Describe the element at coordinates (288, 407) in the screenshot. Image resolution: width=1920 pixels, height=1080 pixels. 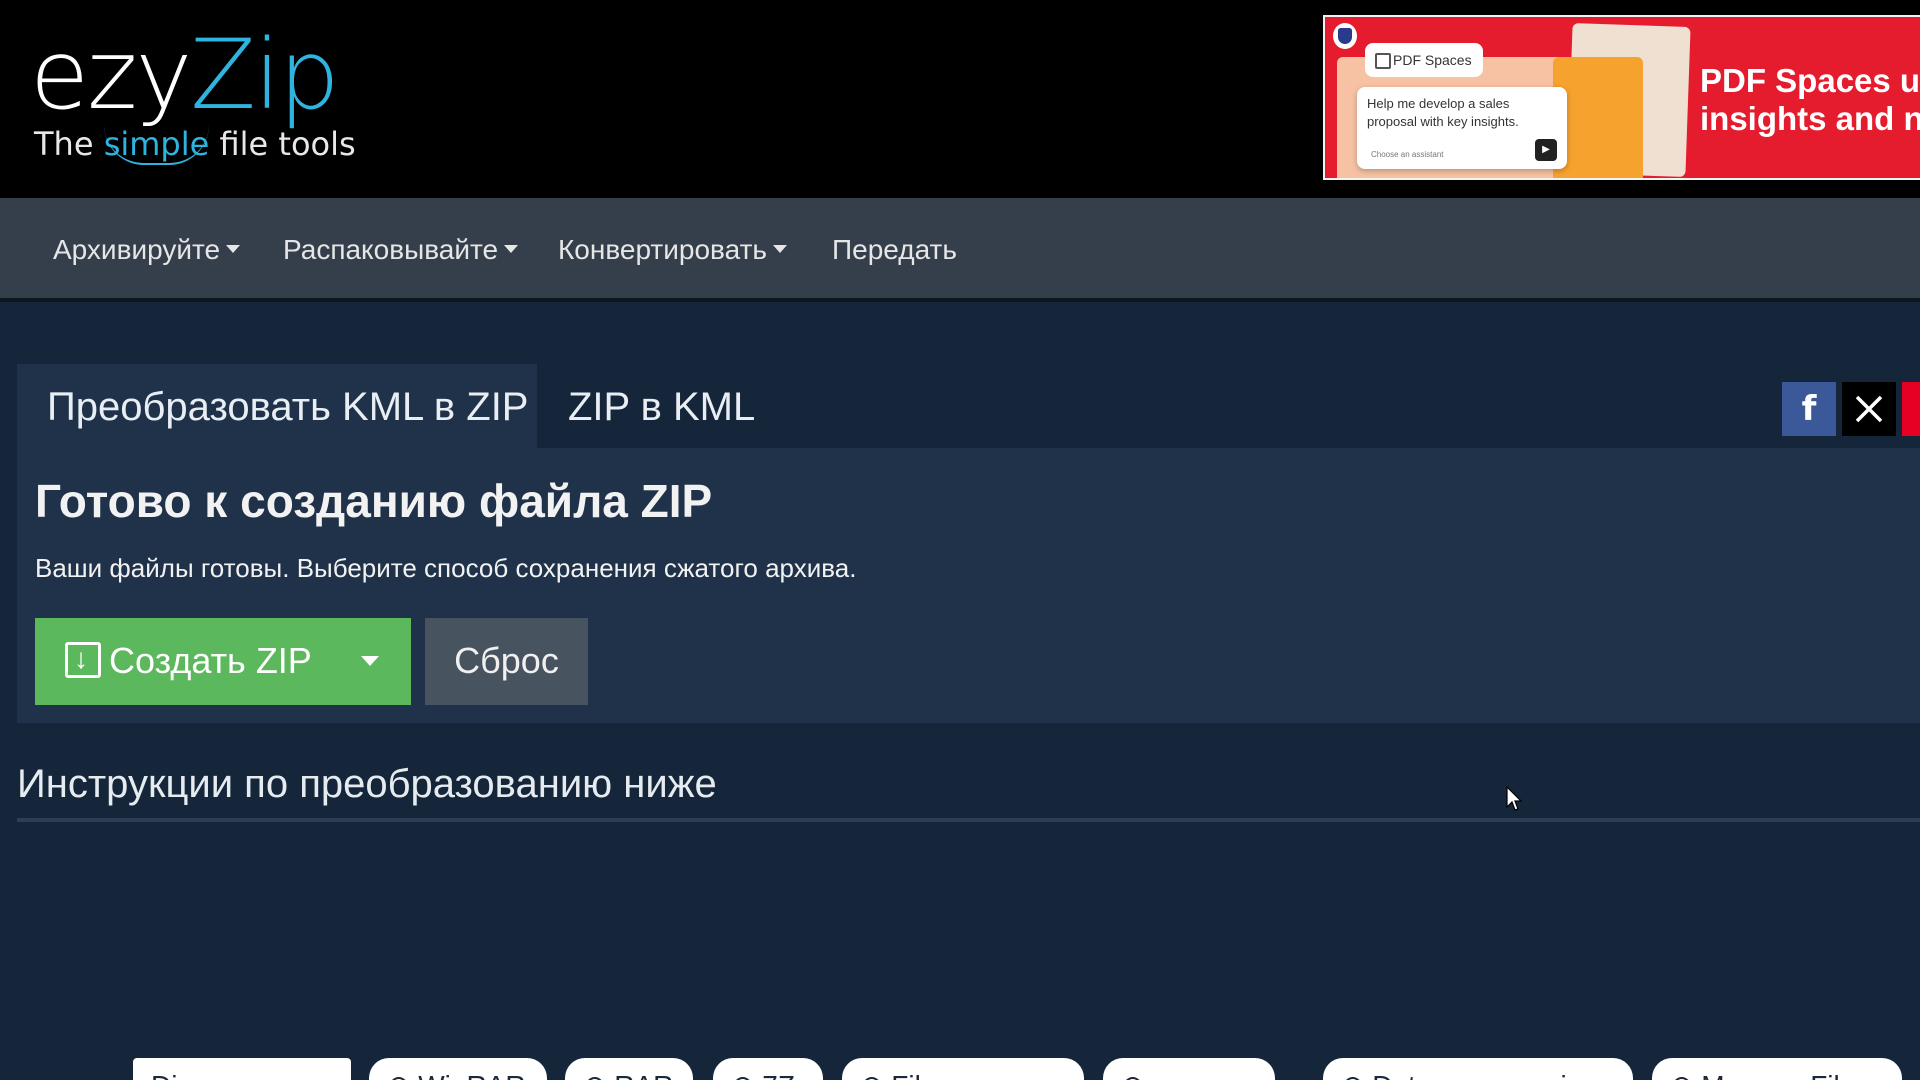
I see `tab-label: Преобразовать KML в ZIP` at that location.